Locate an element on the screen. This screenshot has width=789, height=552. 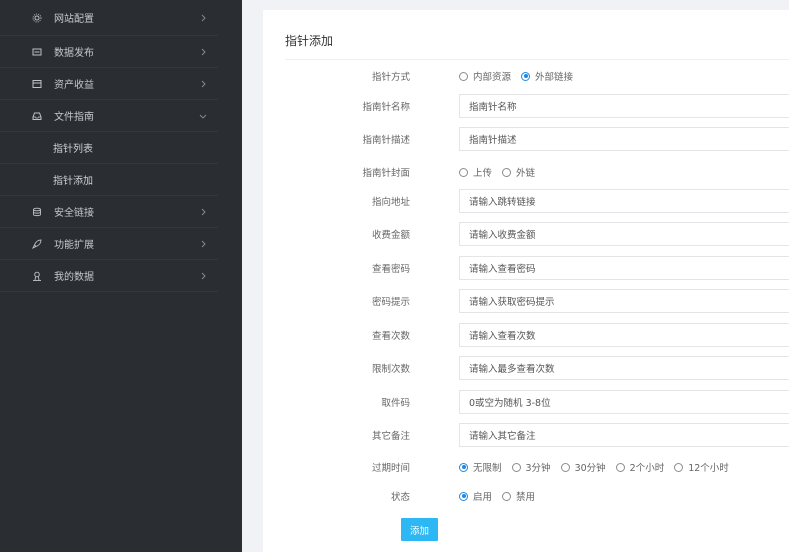
radio-label: 2个小时 is located at coordinates (647, 468).